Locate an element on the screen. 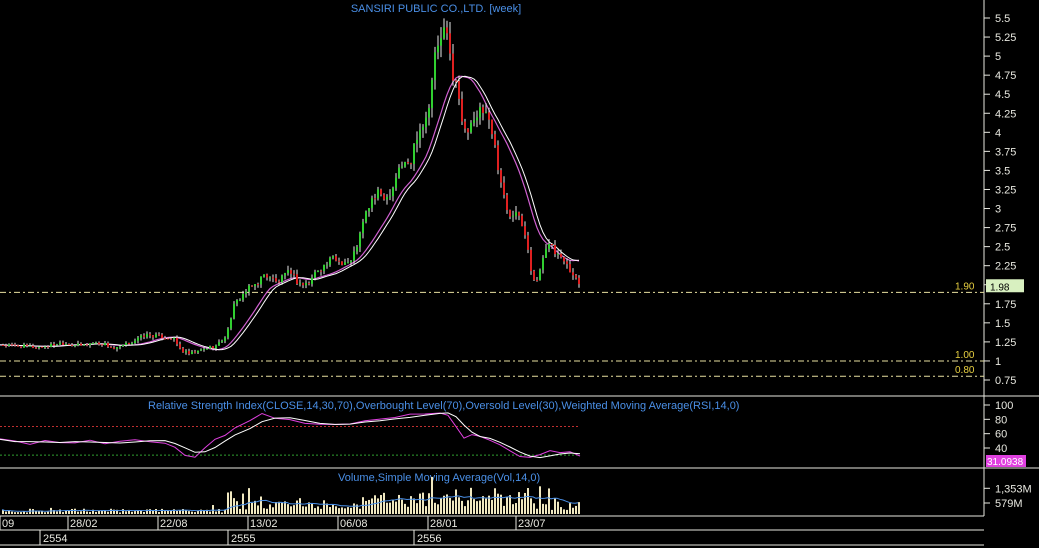 The height and width of the screenshot is (548, 1039). date-tick-label: 22/08 is located at coordinates (174, 524).